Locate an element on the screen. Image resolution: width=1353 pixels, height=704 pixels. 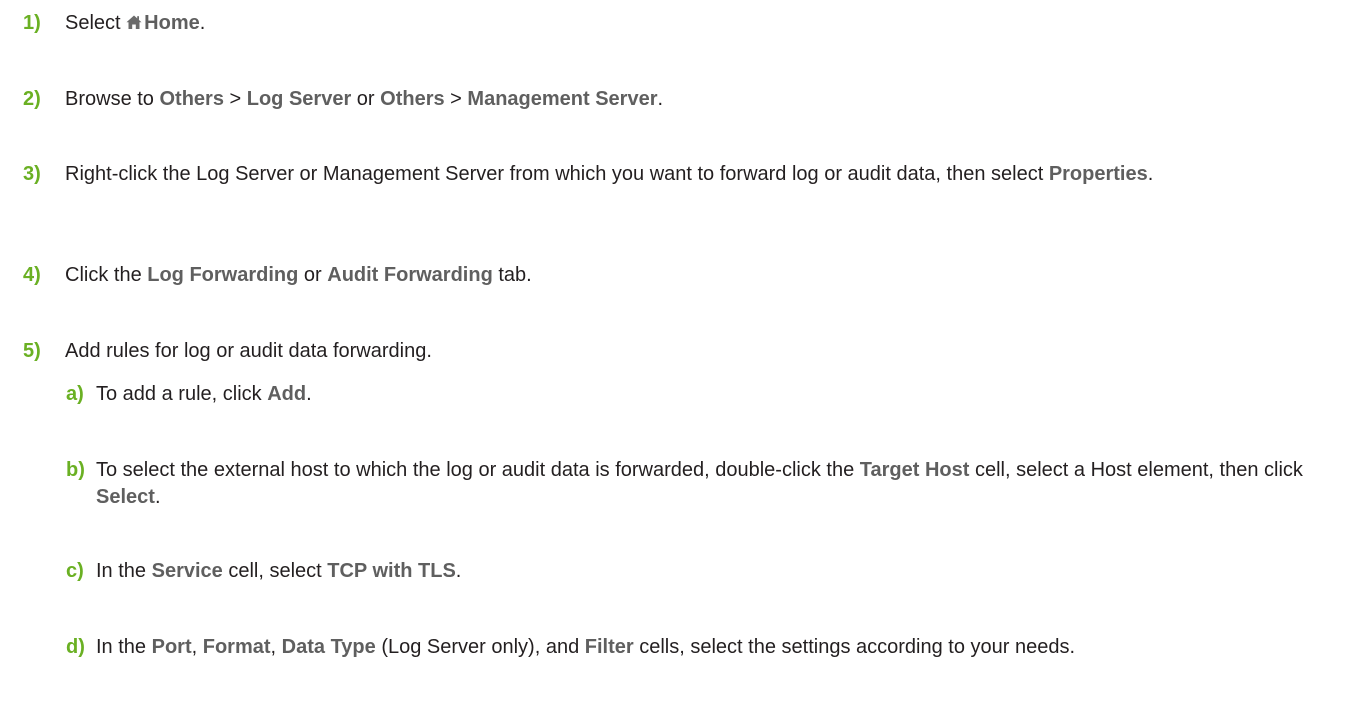
step-text-segment: (Log Server only), and is located at coordinates (480, 647).